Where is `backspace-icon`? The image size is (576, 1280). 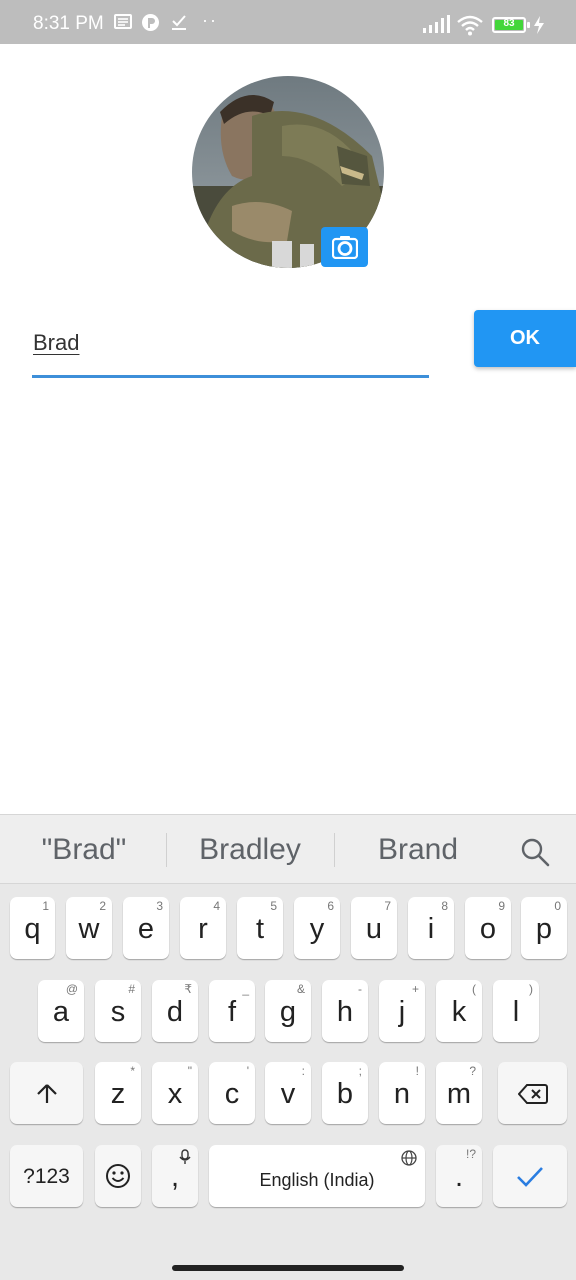
backspace-icon is located at coordinates (532, 1094).